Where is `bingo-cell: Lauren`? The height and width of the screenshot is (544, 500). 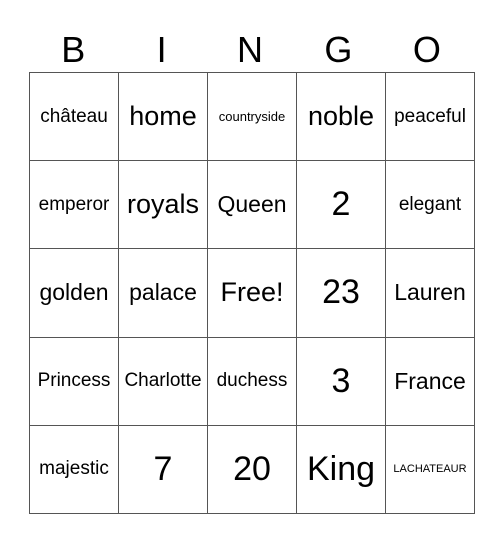 bingo-cell: Lauren is located at coordinates (430, 293).